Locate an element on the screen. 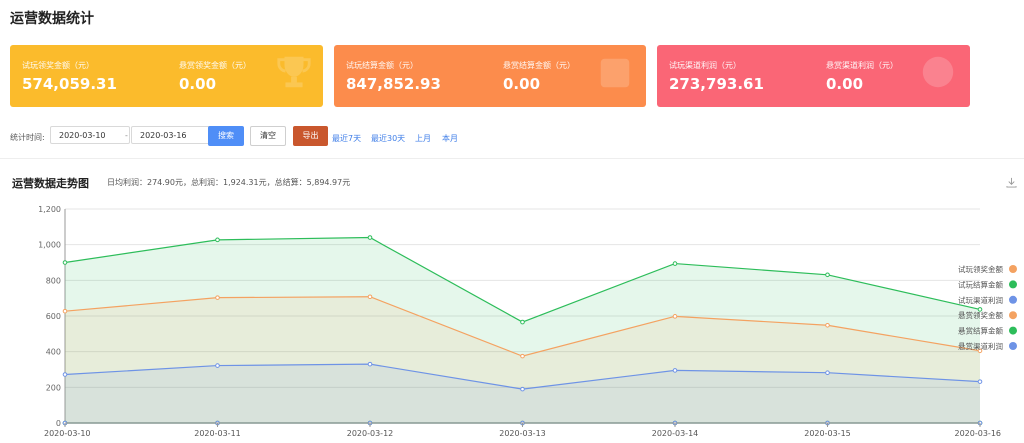  card-value: 273,793.61 is located at coordinates (716, 84).